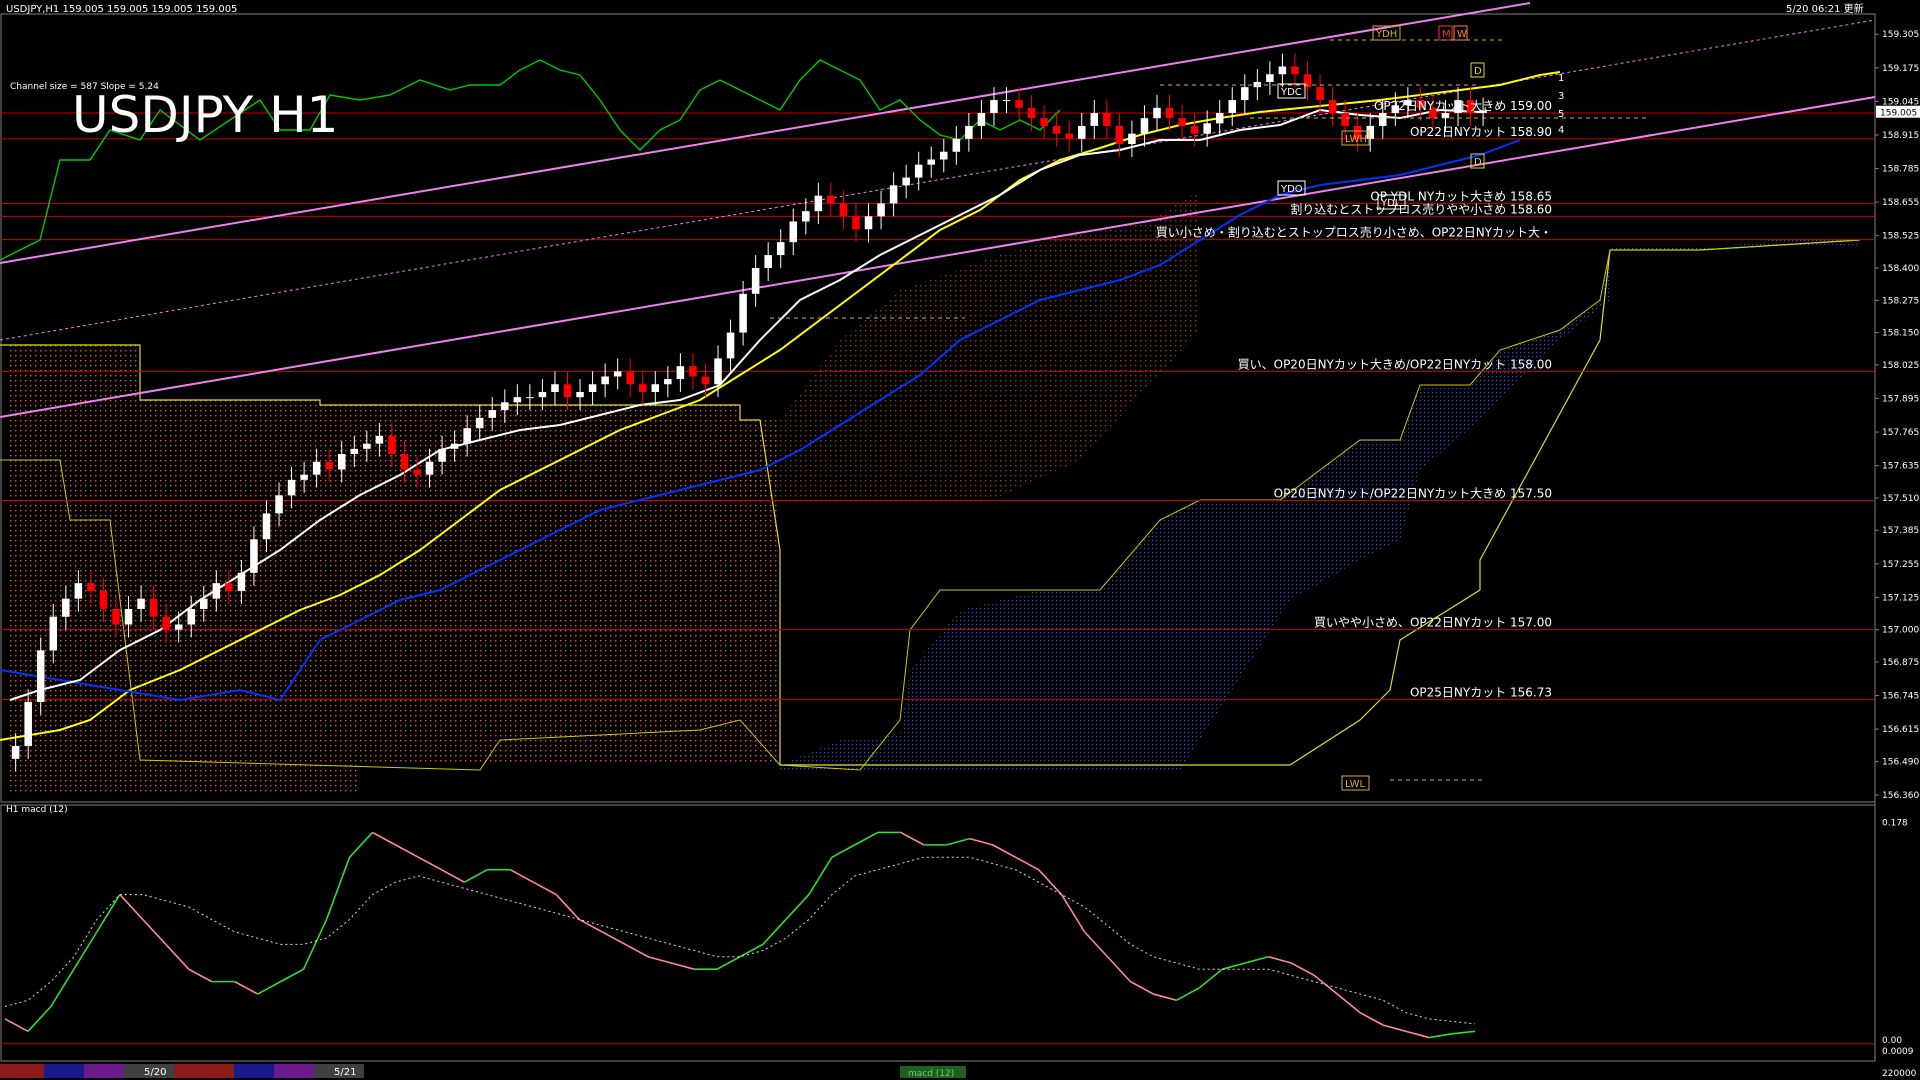  I want to click on price-tick-label: 158.400, so click(1900, 269).